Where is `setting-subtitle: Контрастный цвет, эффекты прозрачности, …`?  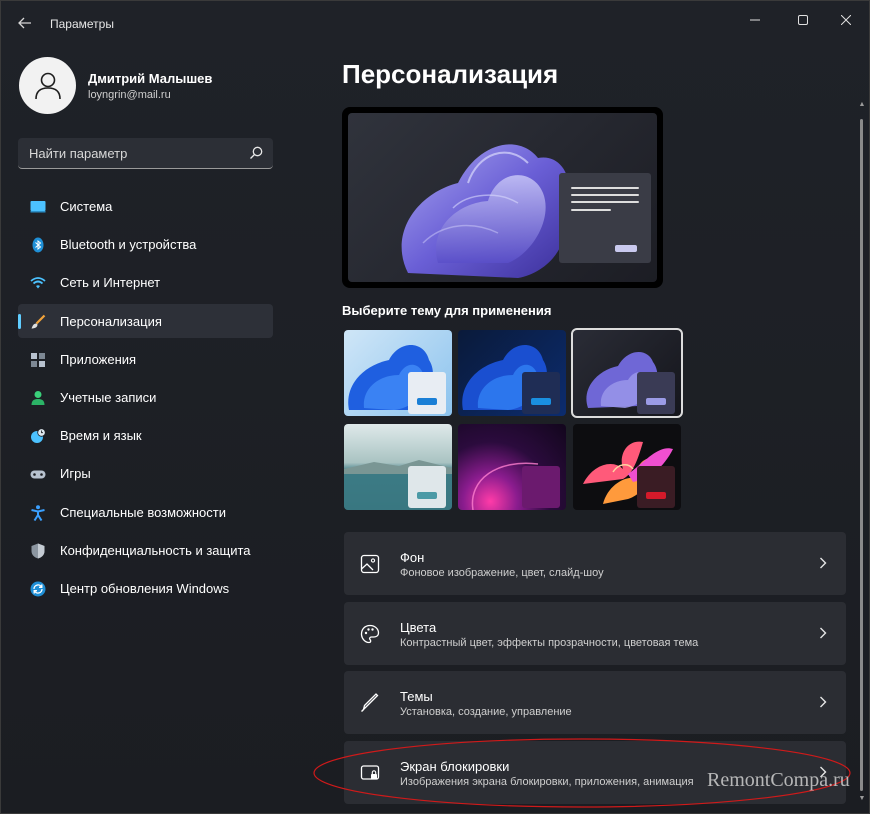
setting-subtitle: Контрастный цвет, эффекты прозрачности, … is located at coordinates (549, 643).